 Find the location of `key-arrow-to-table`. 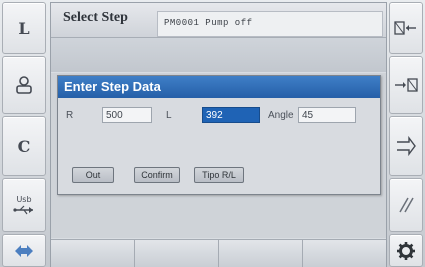

key-arrow-to-table is located at coordinates (406, 85).